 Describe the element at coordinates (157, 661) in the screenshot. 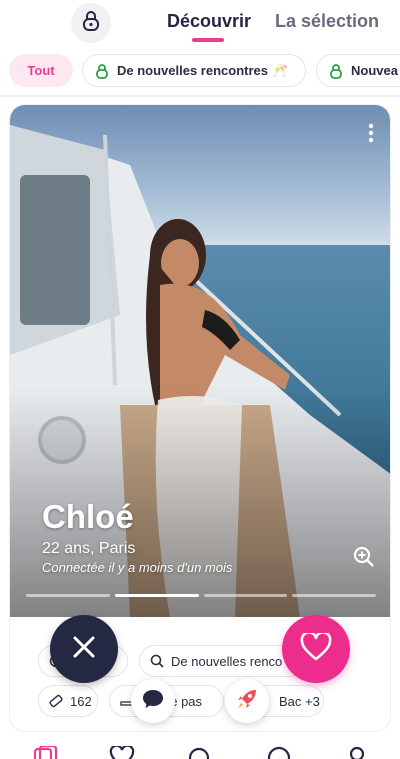

I see `search-icon` at that location.